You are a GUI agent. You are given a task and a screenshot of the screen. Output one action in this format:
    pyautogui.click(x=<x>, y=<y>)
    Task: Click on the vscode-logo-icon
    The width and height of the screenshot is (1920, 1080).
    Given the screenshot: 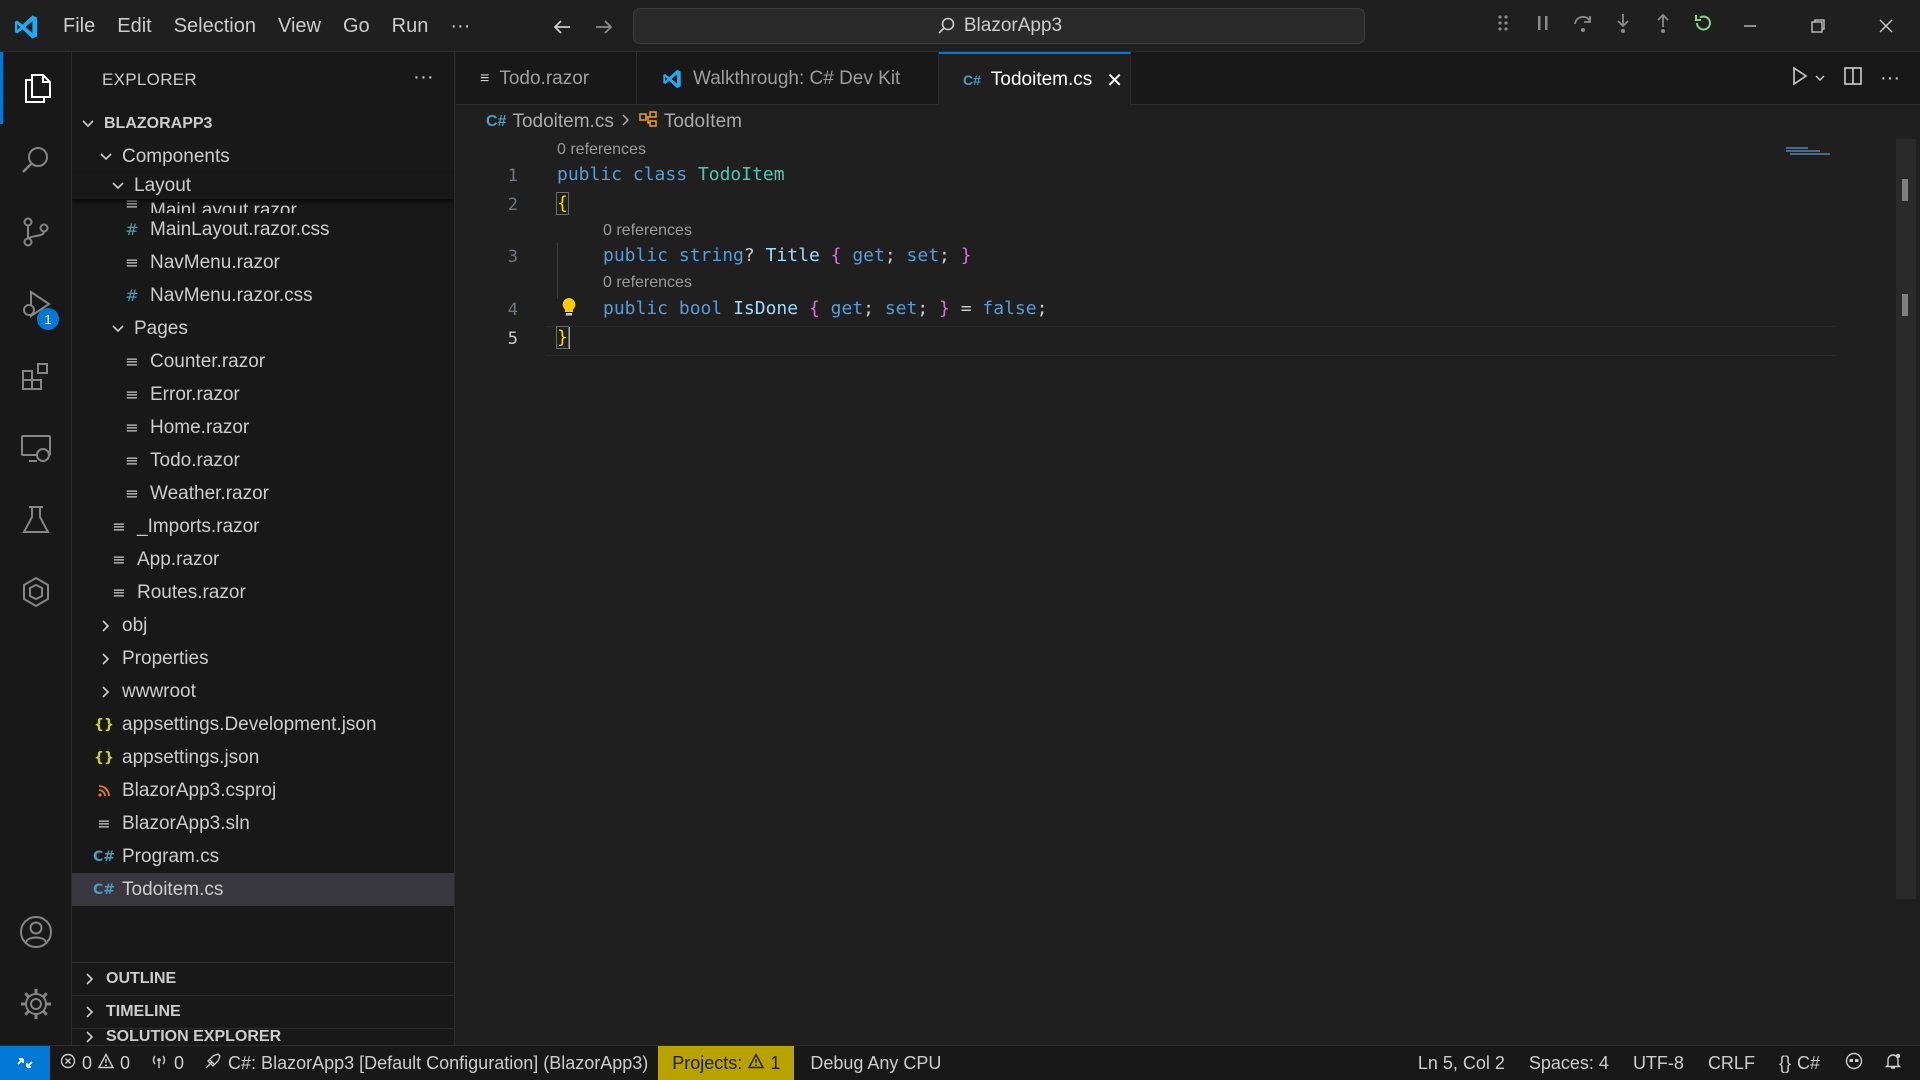 What is the action you would take?
    pyautogui.click(x=672, y=79)
    